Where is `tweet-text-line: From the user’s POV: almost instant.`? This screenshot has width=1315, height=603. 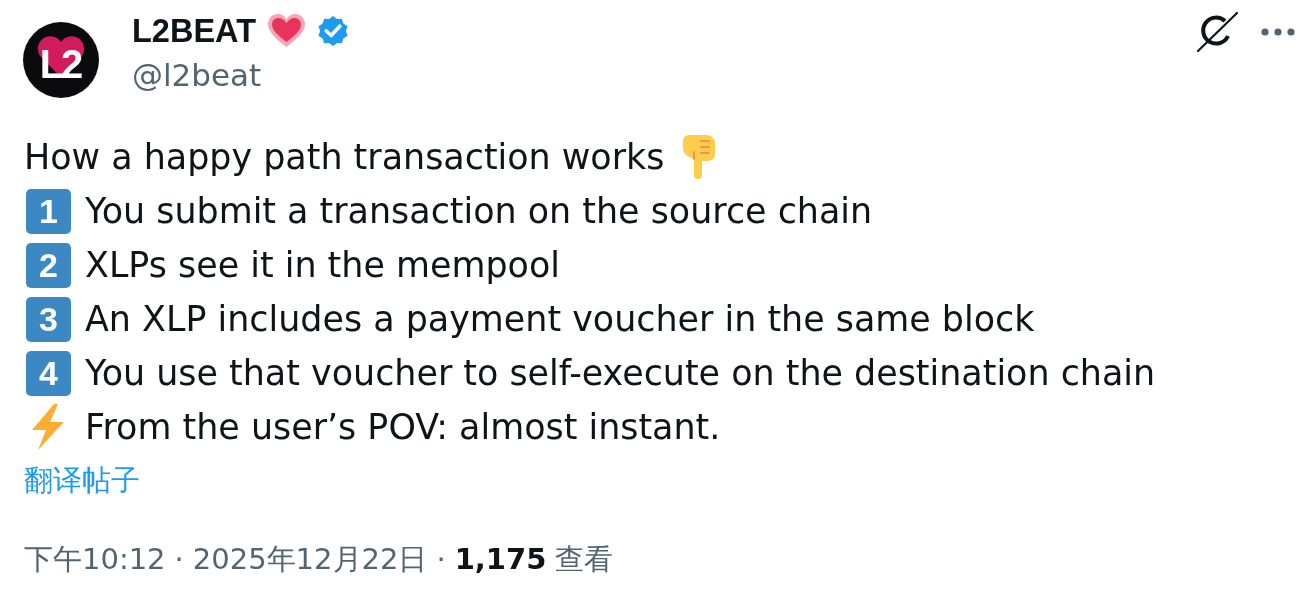
tweet-text-line: From the user’s POV: almost instant. is located at coordinates (403, 427).